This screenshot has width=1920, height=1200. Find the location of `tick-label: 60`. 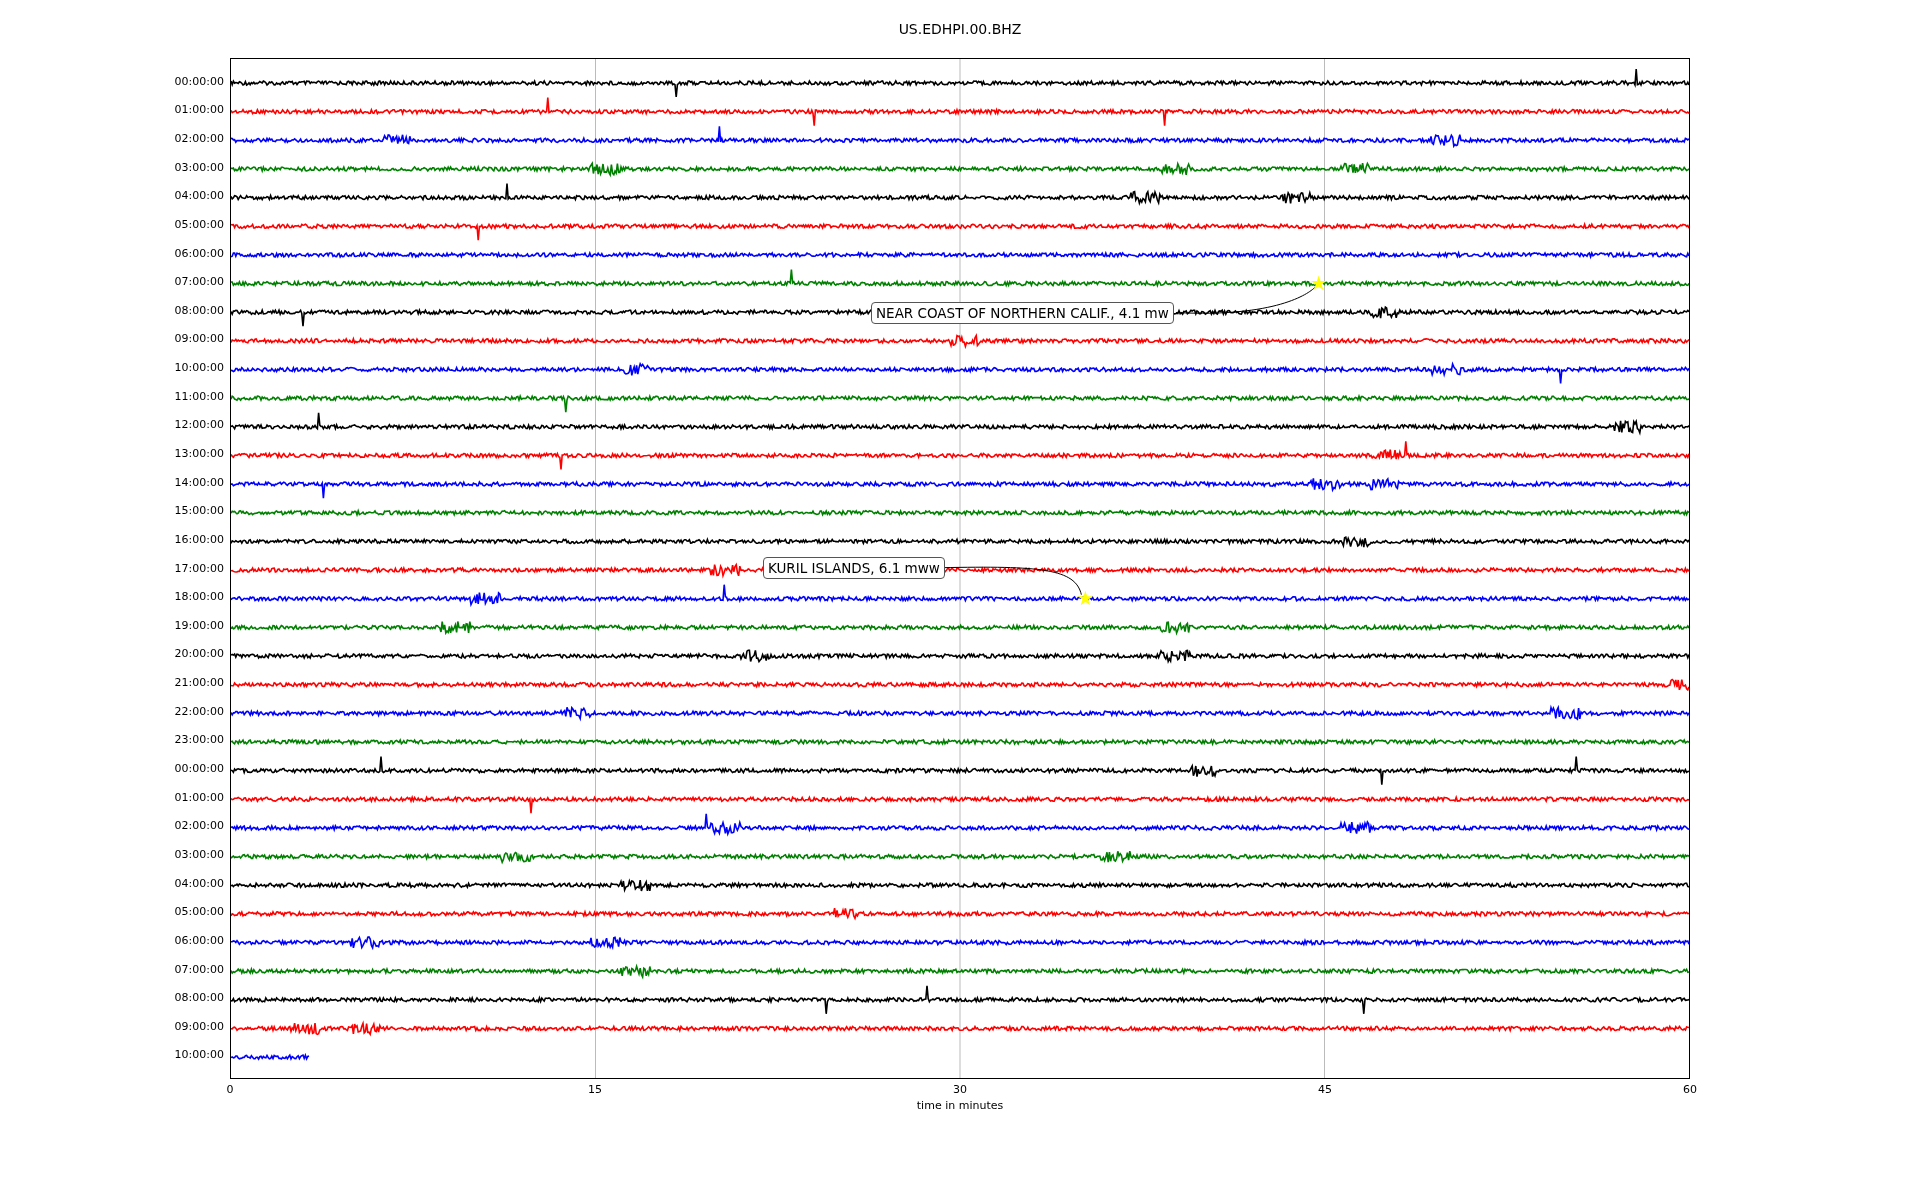

tick-label: 60 is located at coordinates (1690, 1089).